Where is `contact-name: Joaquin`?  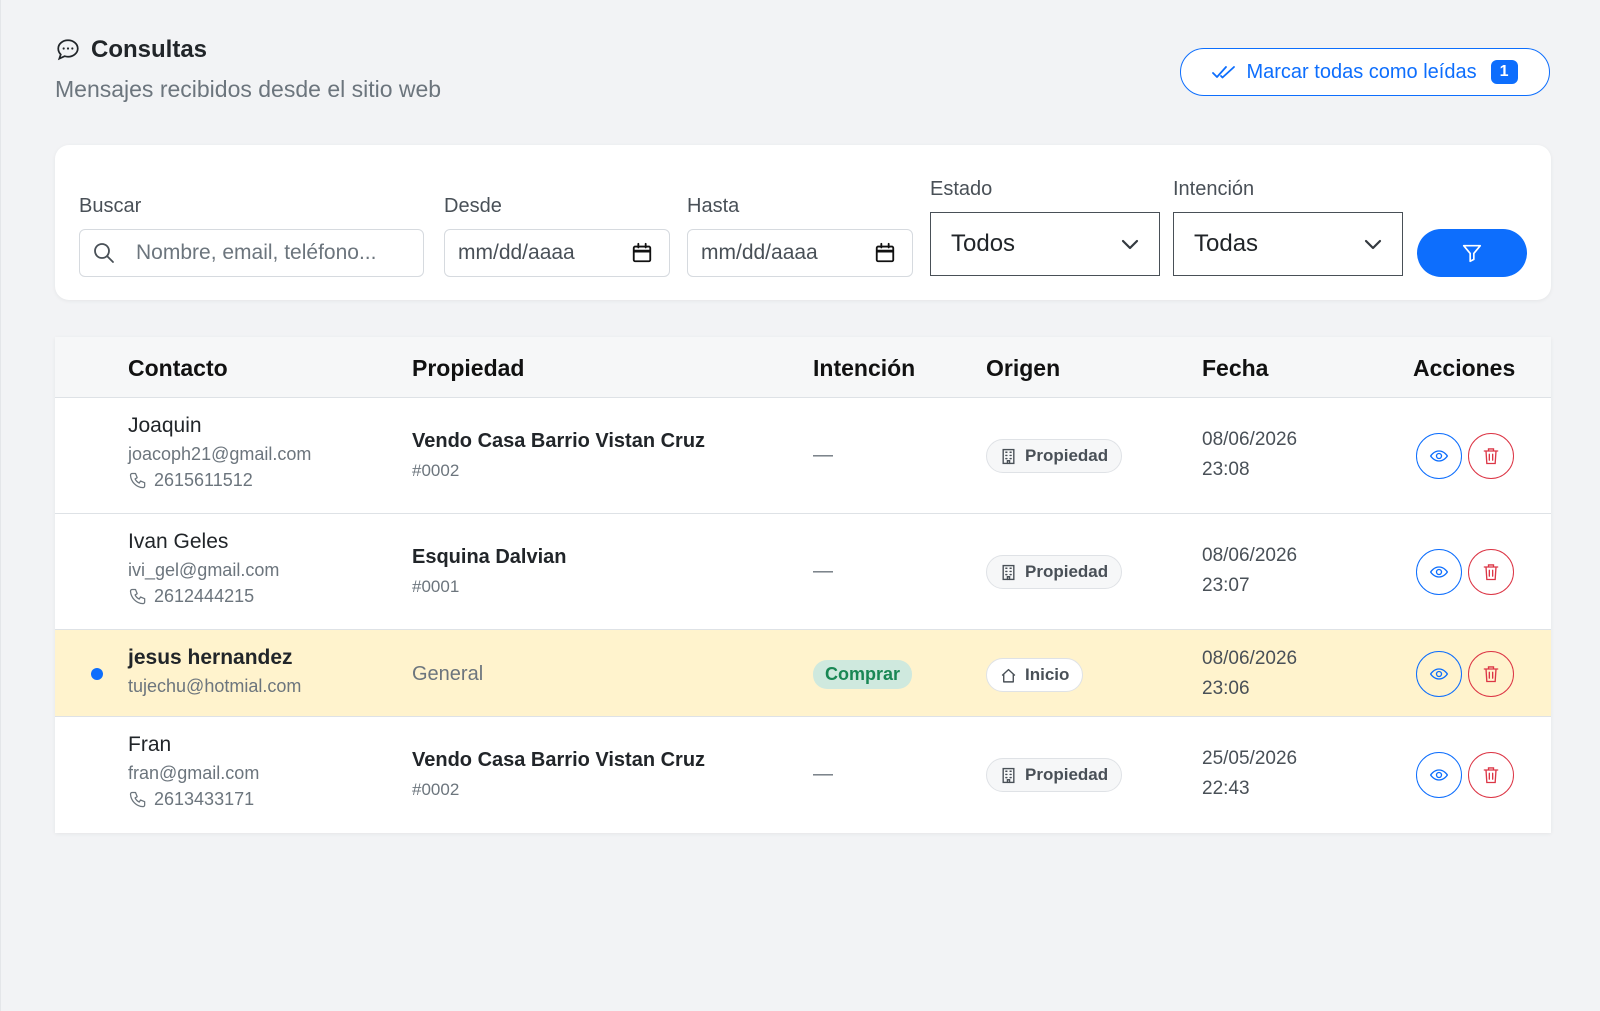 contact-name: Joaquin is located at coordinates (165, 425).